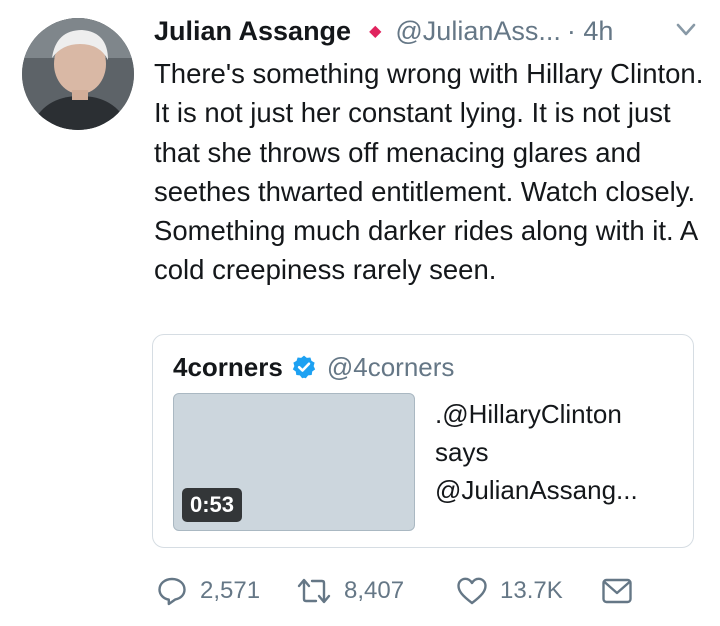 Image resolution: width=720 pixels, height=626 pixels. What do you see at coordinates (314, 591) in the screenshot?
I see `retweet-icon` at bounding box center [314, 591].